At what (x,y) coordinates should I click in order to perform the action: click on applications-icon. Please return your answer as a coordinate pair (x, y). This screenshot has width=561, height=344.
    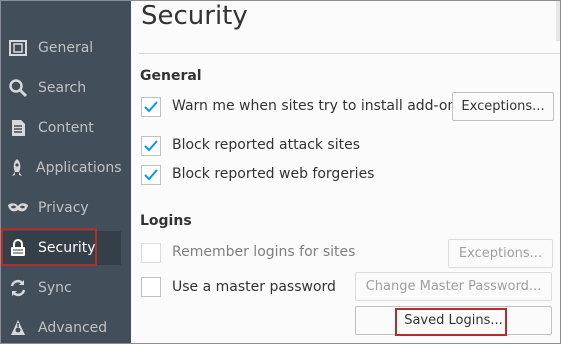
    Looking at the image, I should click on (17, 168).